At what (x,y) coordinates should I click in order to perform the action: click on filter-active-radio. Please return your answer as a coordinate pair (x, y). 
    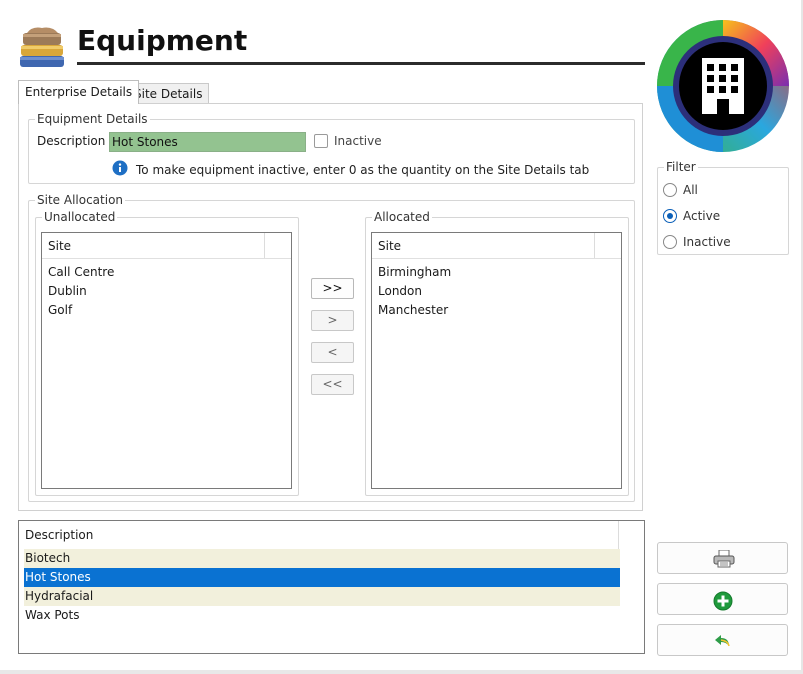
    Looking at the image, I should click on (670, 216).